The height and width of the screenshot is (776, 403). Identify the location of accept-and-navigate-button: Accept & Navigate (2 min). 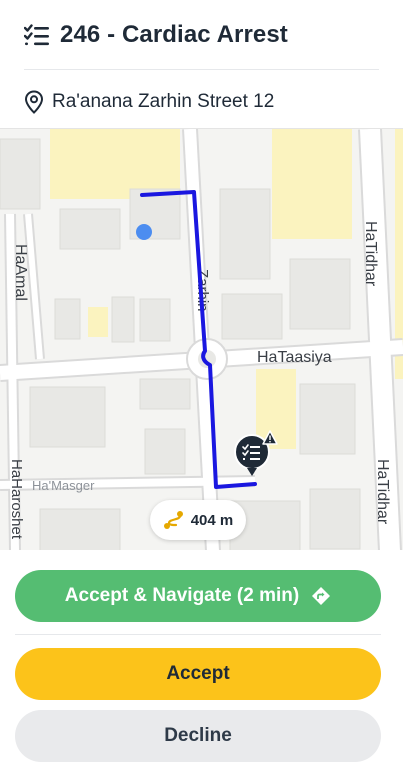
(198, 596).